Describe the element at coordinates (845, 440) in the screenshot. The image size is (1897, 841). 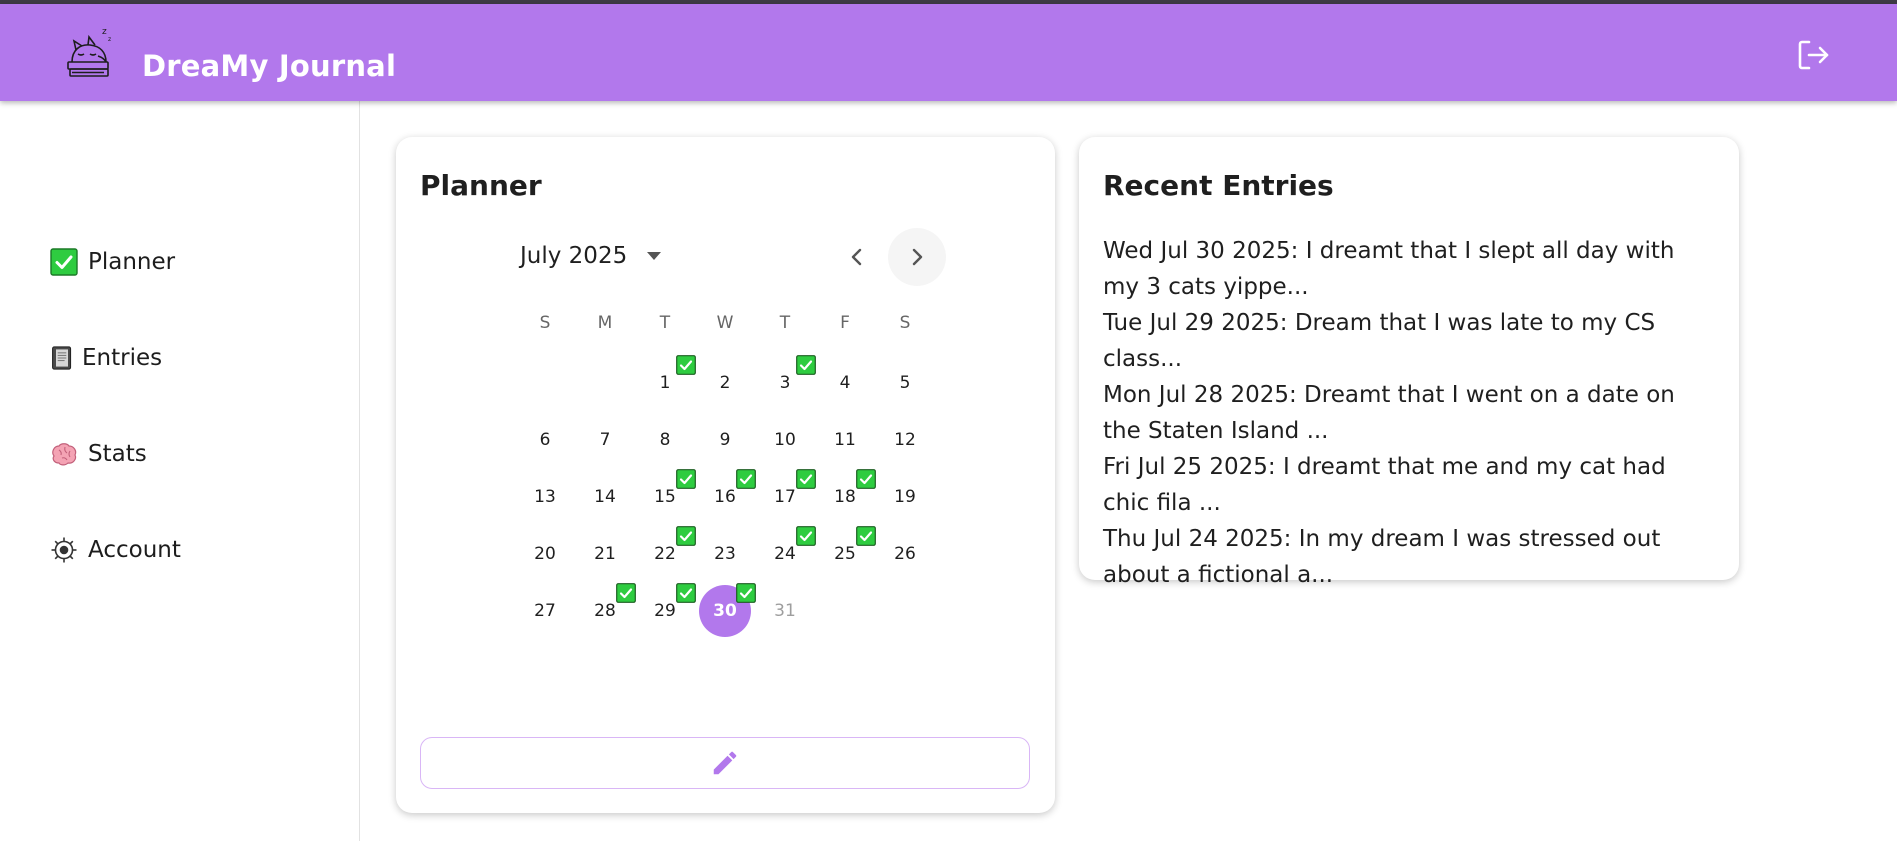
I see `calendar-day: 11` at that location.